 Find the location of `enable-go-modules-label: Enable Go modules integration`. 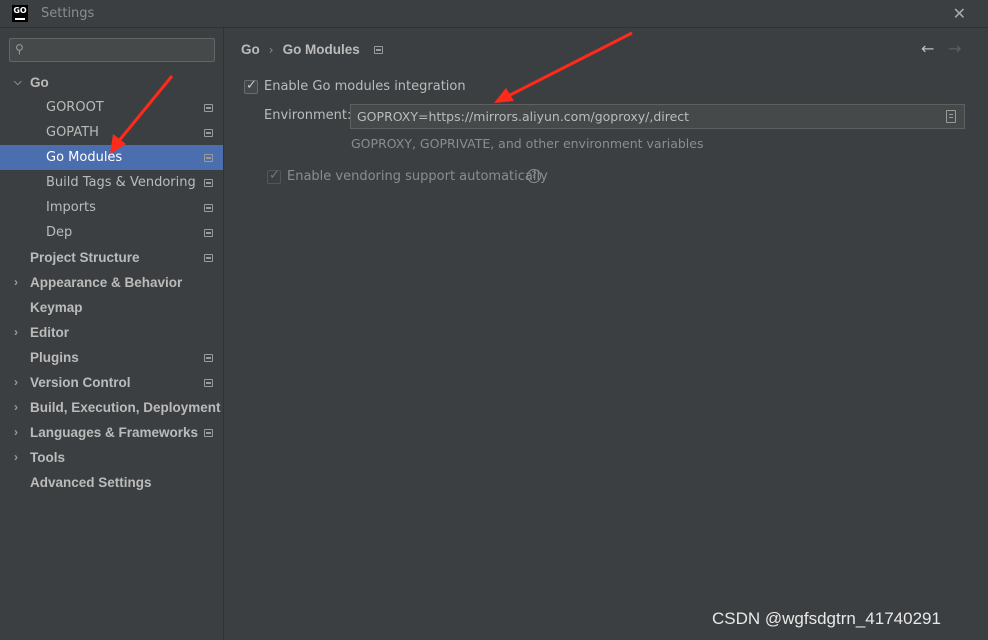

enable-go-modules-label: Enable Go modules integration is located at coordinates (365, 86).